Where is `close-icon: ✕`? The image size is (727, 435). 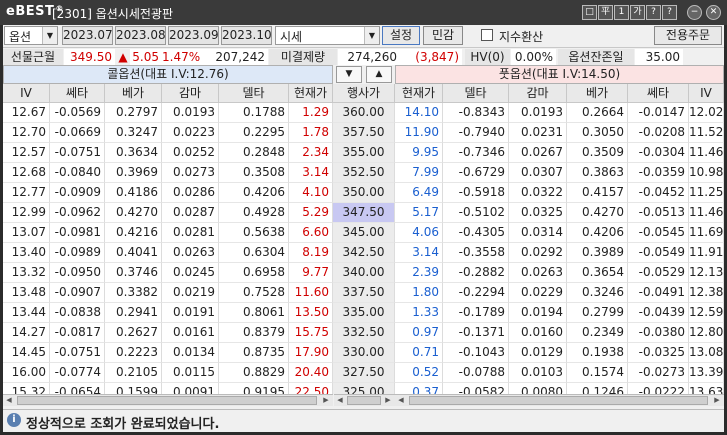 close-icon: ✕ is located at coordinates (713, 12).